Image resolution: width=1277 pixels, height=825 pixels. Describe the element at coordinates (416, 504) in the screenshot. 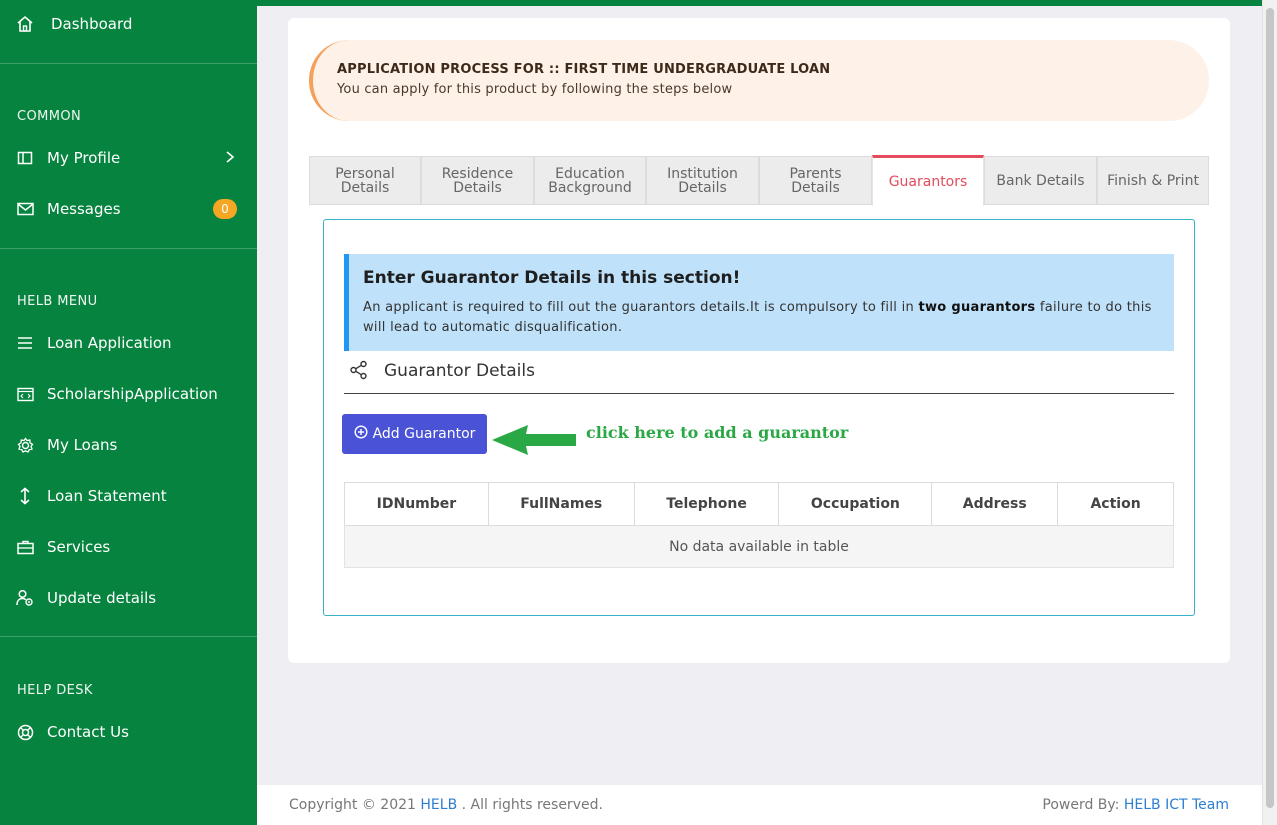

I see `column-header-idnumber: IDNumber` at that location.